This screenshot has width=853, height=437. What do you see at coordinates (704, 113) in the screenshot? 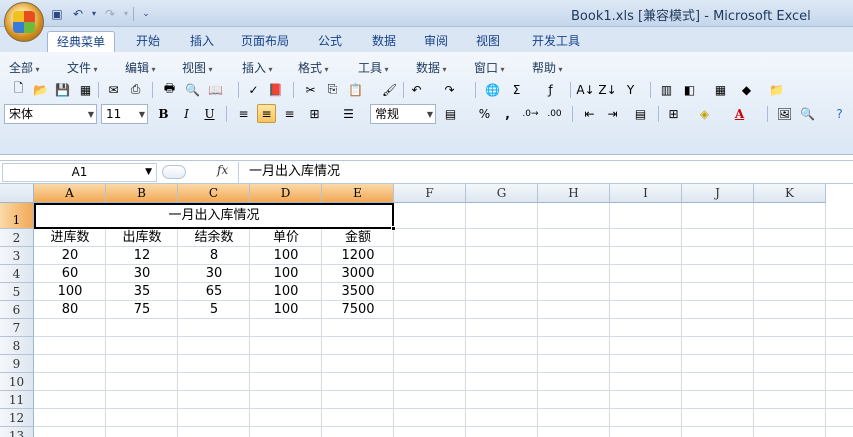
I see `fill-color-icon: ◈` at bounding box center [704, 113].